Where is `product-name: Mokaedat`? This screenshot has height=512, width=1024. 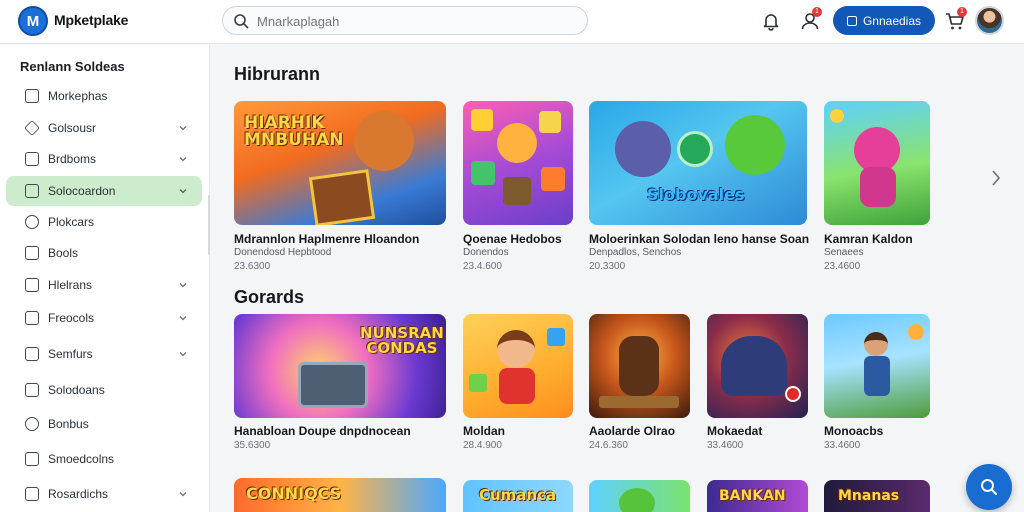 product-name: Mokaedat is located at coordinates (735, 431).